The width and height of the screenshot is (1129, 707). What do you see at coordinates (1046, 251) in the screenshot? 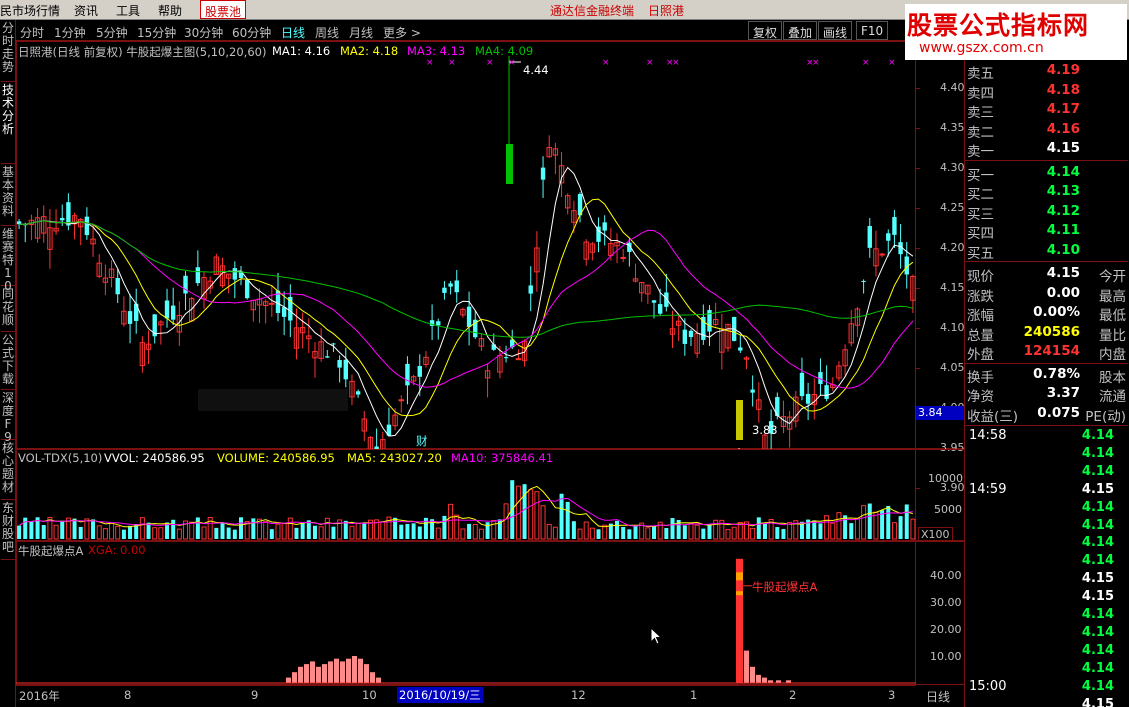
I see `quote-buy-row: 买五 4.10` at bounding box center [1046, 251].